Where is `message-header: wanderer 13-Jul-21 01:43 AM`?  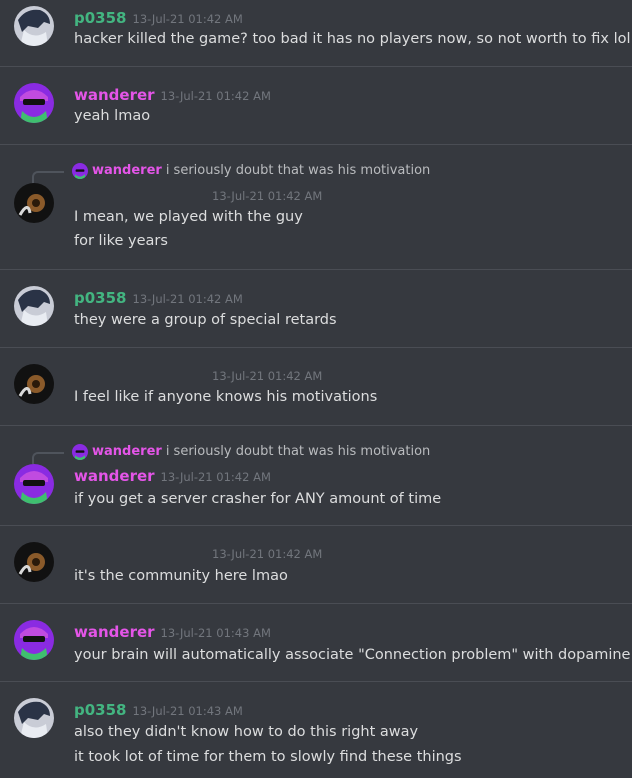 message-header: wanderer 13-Jul-21 01:43 AM is located at coordinates (172, 632).